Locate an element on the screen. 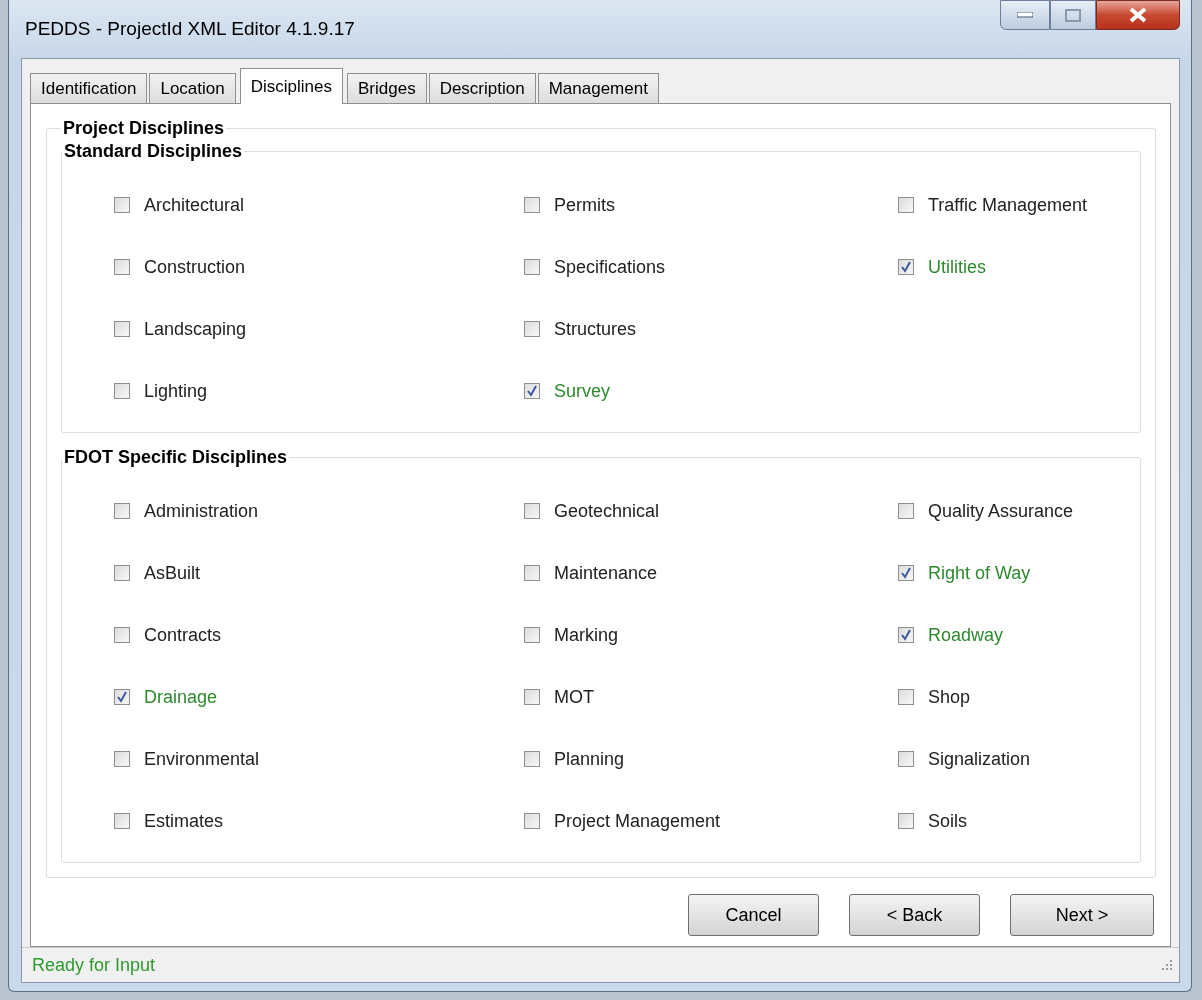 The width and height of the screenshot is (1202, 1000). tab: Description is located at coordinates (482, 88).